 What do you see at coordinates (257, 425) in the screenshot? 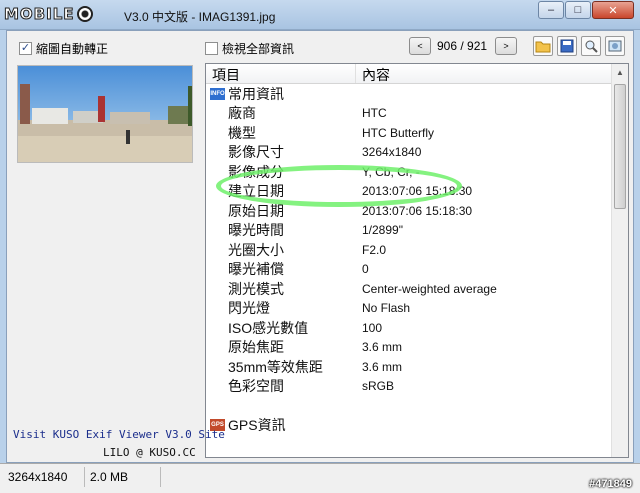
I see `group-label: GPS資訊` at bounding box center [257, 425].